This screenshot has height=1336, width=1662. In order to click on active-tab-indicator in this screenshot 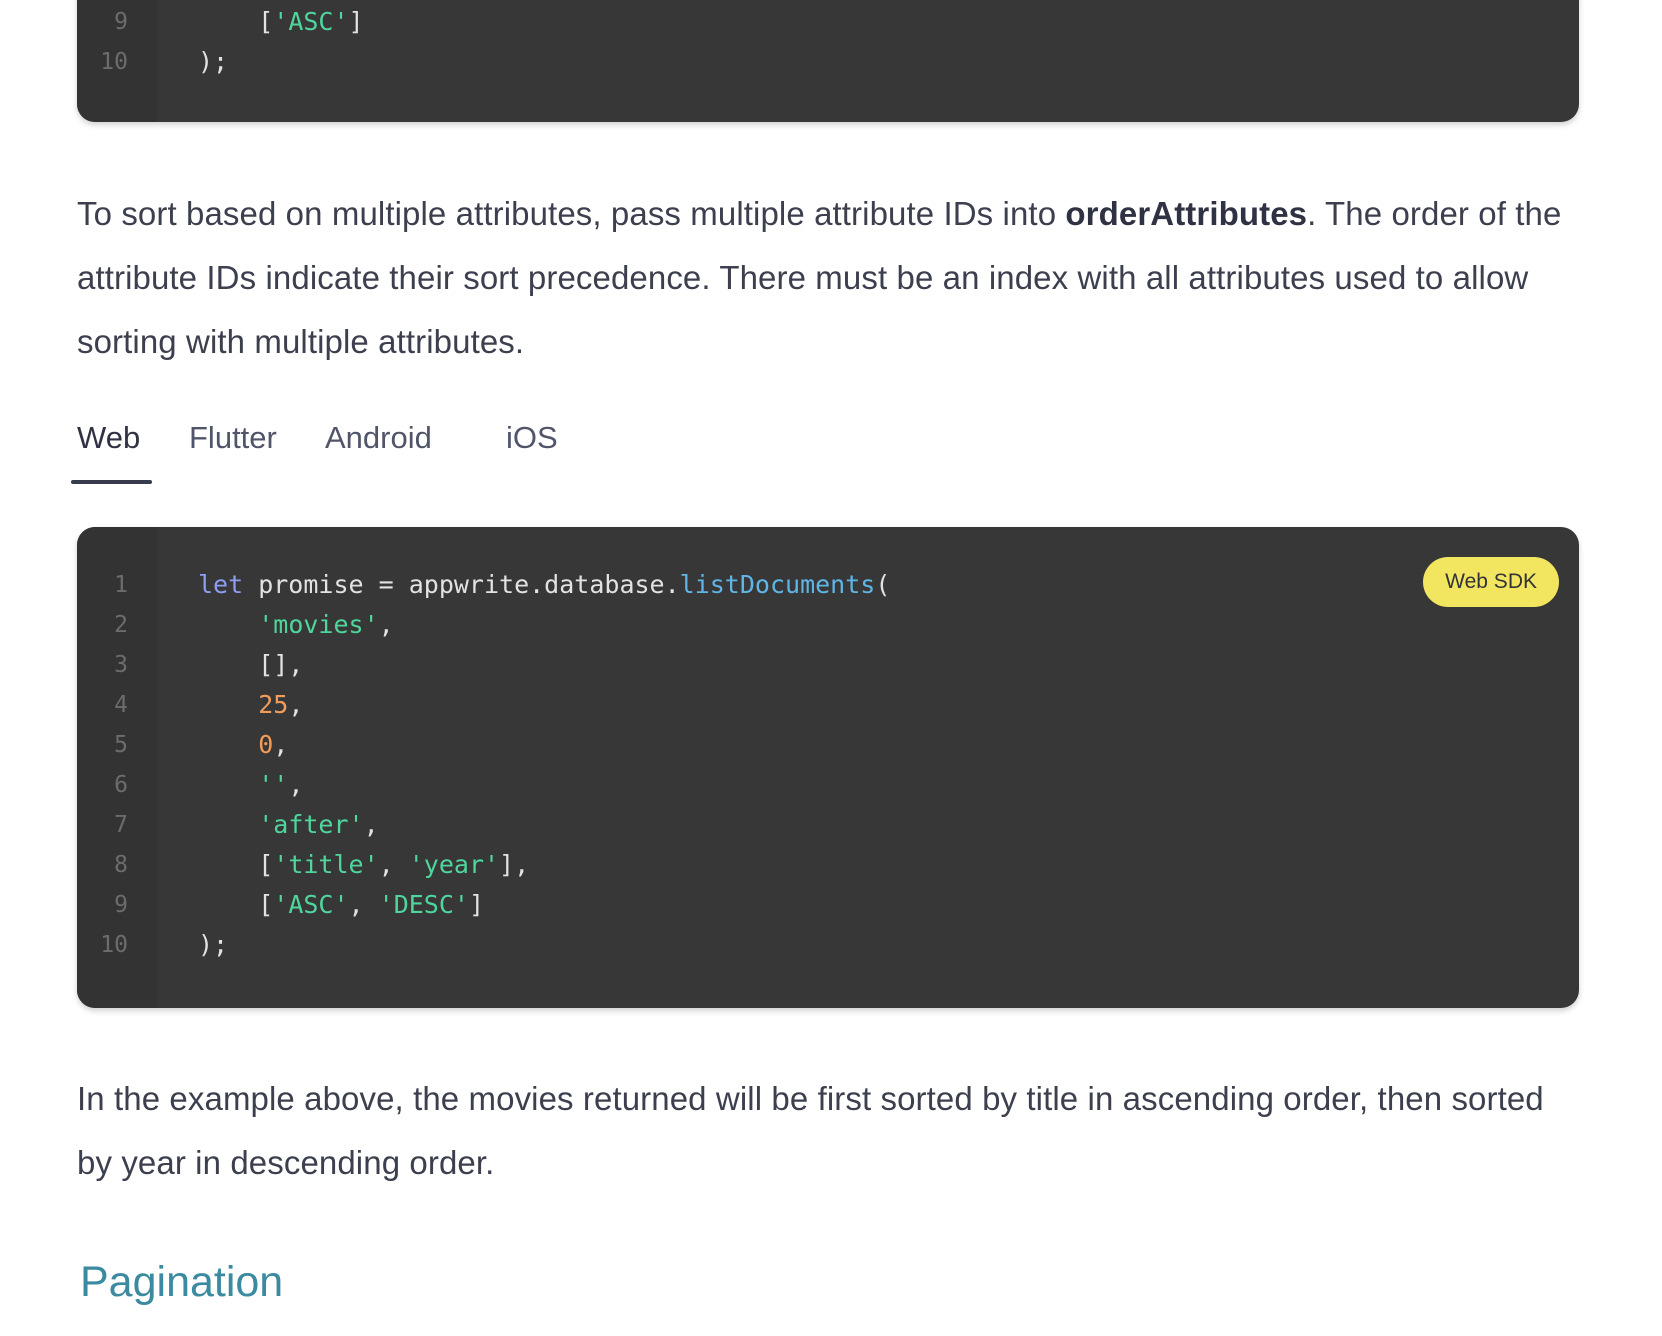, I will do `click(111, 482)`.